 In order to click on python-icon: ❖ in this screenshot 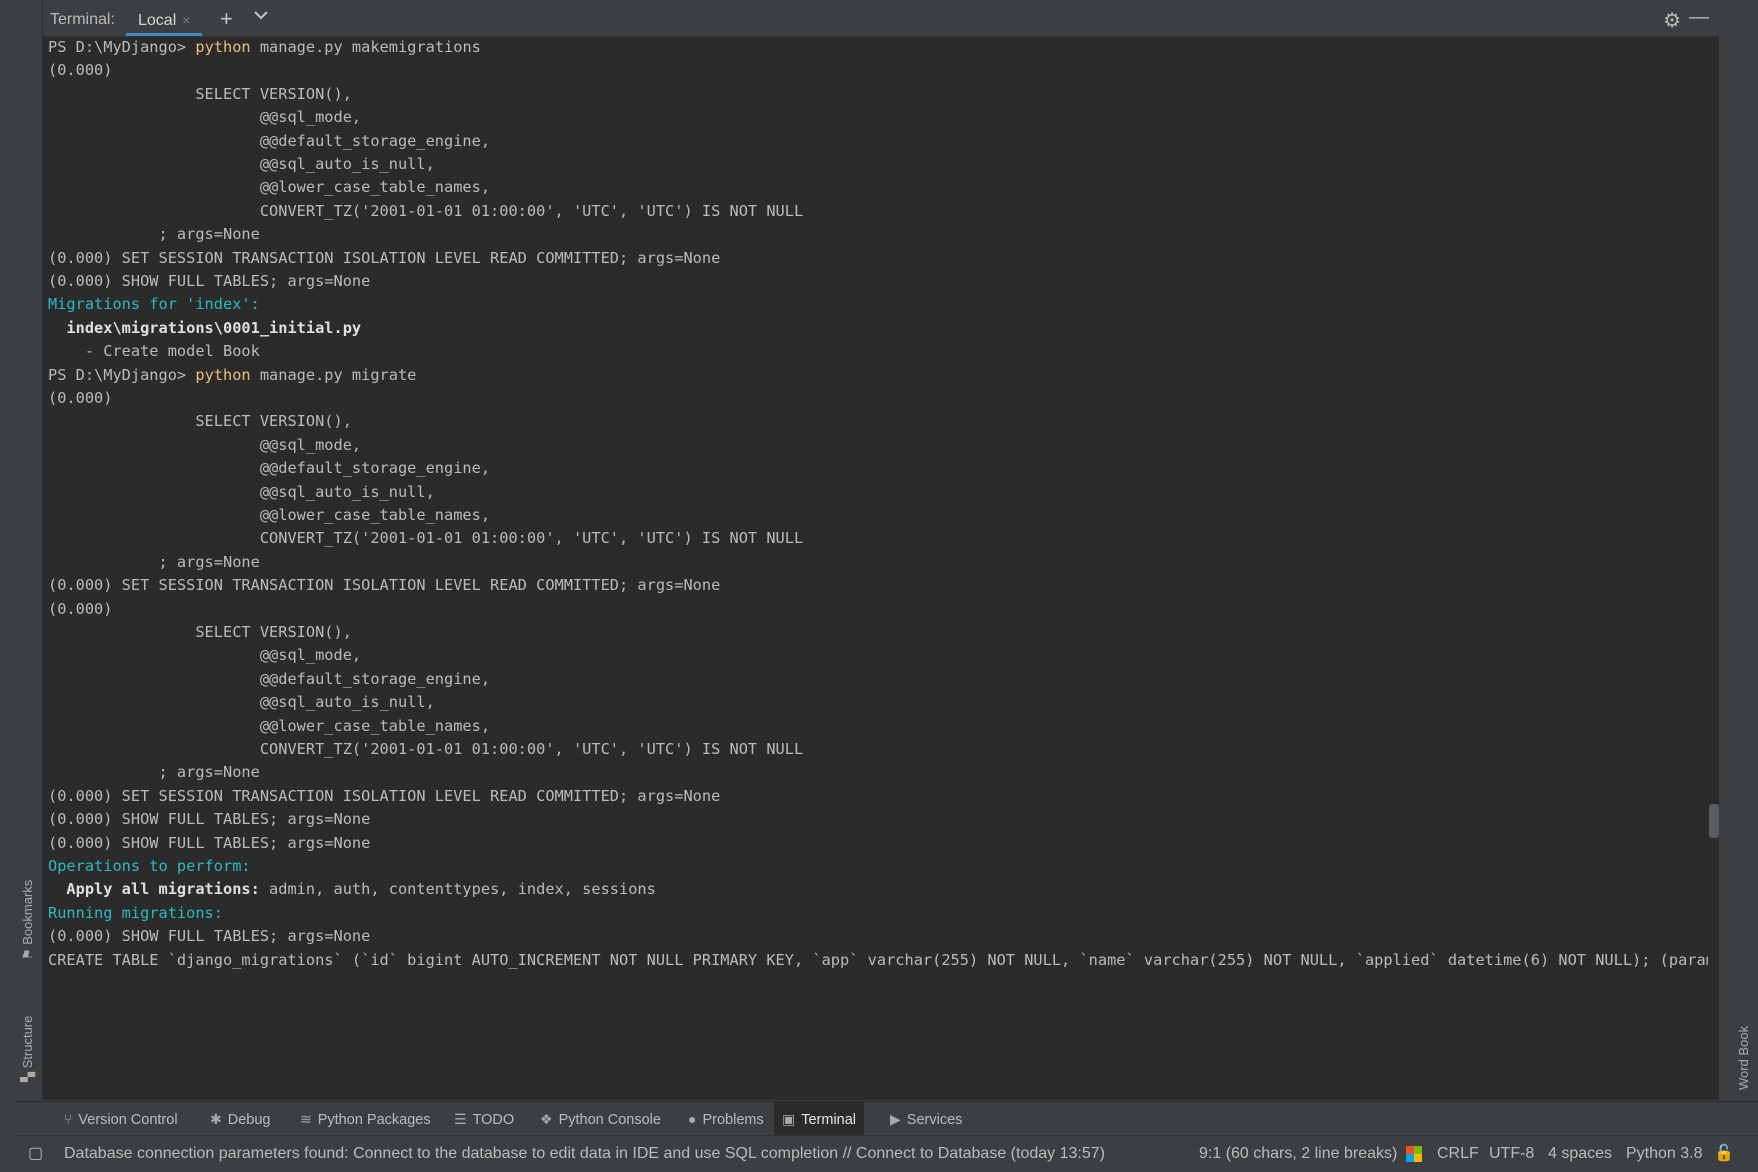, I will do `click(546, 1119)`.